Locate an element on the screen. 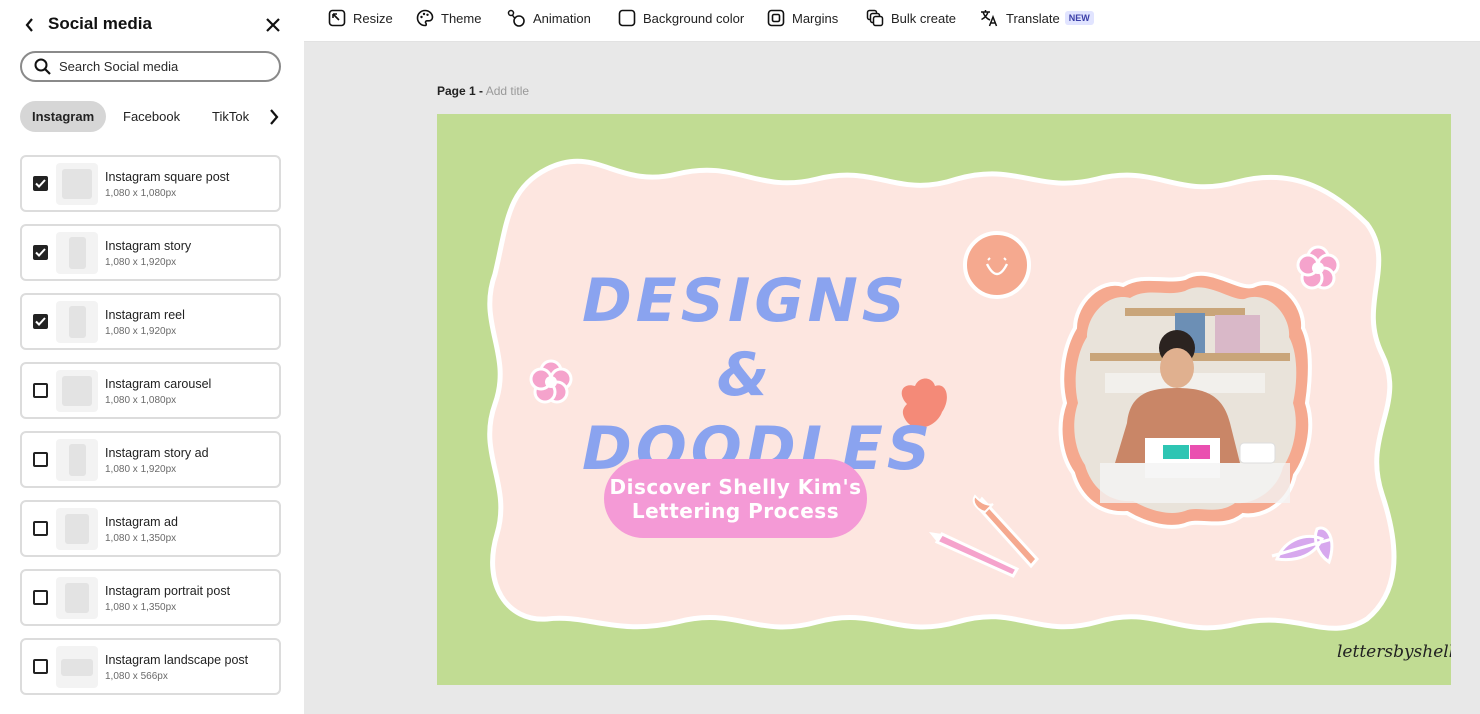 This screenshot has height=714, width=1480. photo-frame is located at coordinates (1185, 400).